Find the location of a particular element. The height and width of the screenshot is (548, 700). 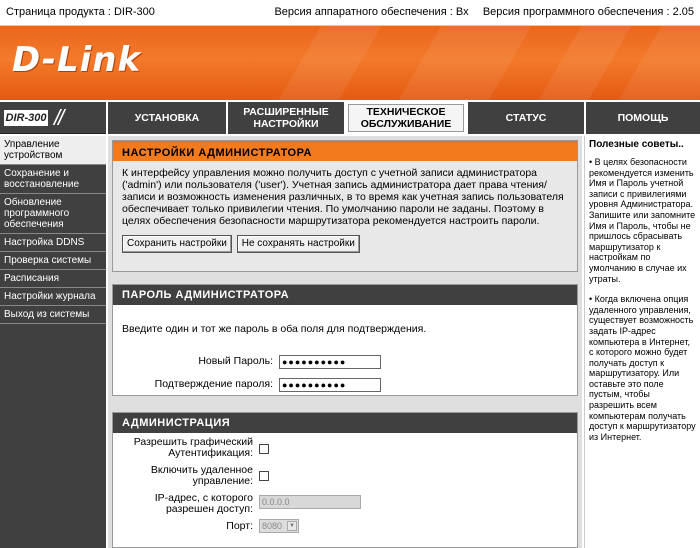

tab-status-label: СТАТУС is located at coordinates (526, 118).